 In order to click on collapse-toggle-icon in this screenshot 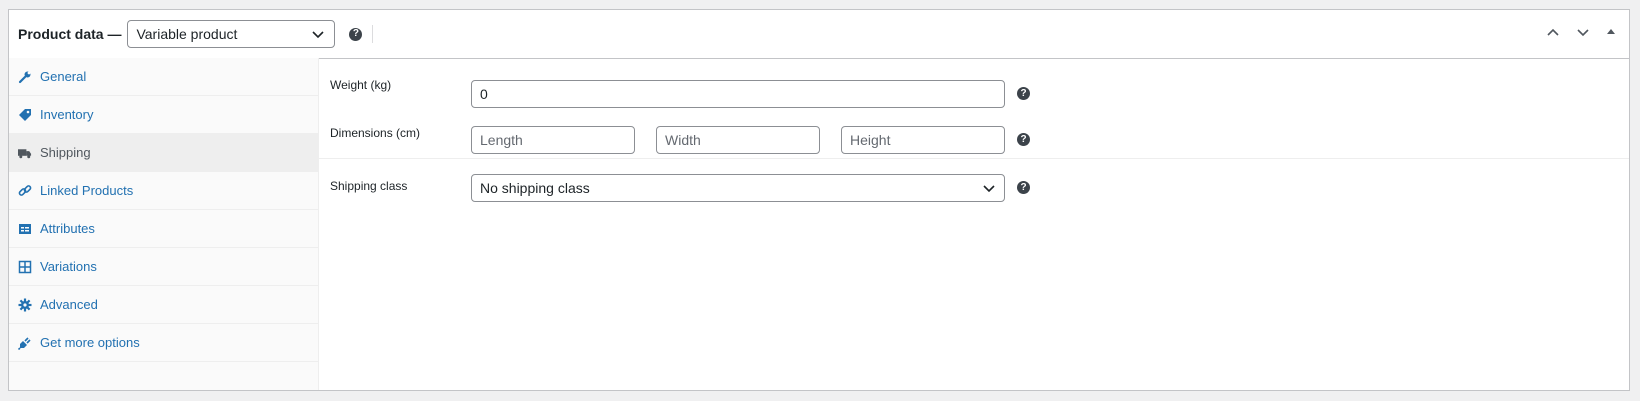, I will do `click(1611, 32)`.